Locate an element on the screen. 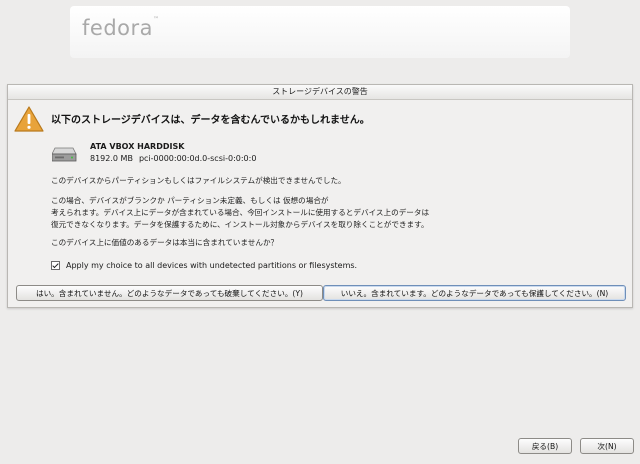 This screenshot has height=464, width=640. back-button: 戻る(B) is located at coordinates (545, 446).